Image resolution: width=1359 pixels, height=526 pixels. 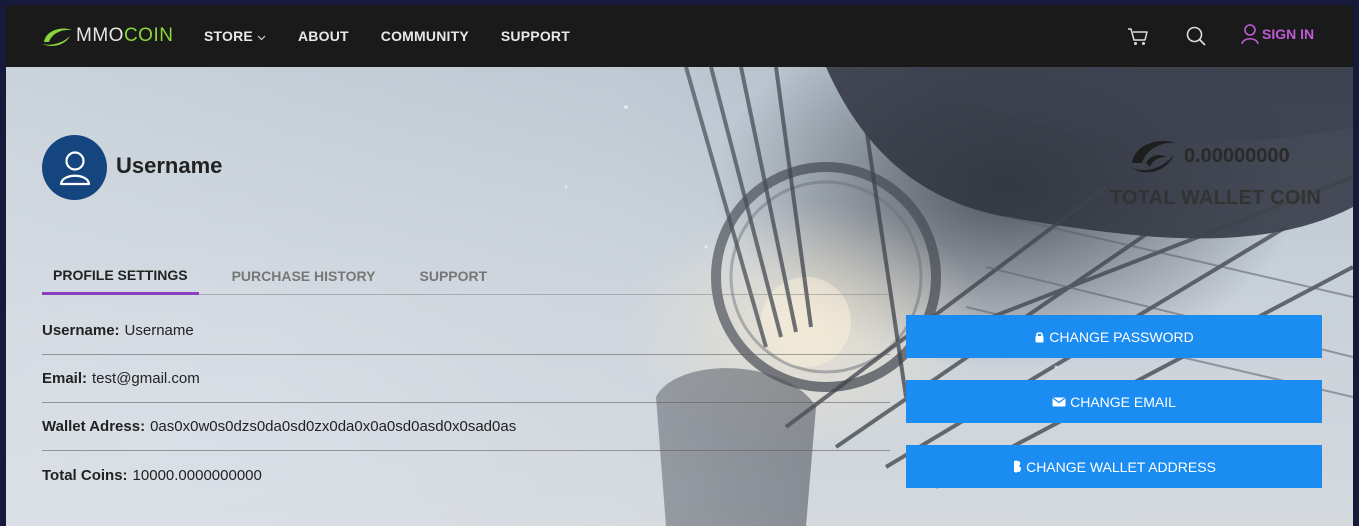 What do you see at coordinates (1237, 155) in the screenshot?
I see `wallet-amount: 0.00000000` at bounding box center [1237, 155].